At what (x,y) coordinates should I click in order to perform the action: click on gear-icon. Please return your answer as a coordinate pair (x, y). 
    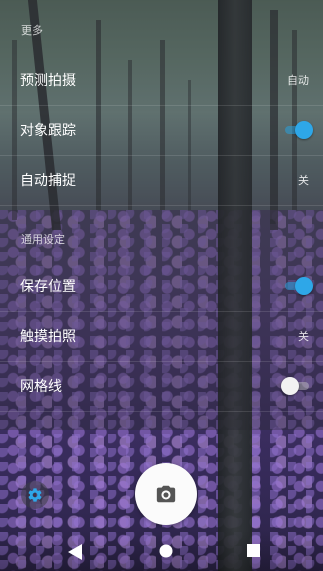
    Looking at the image, I should click on (35, 495).